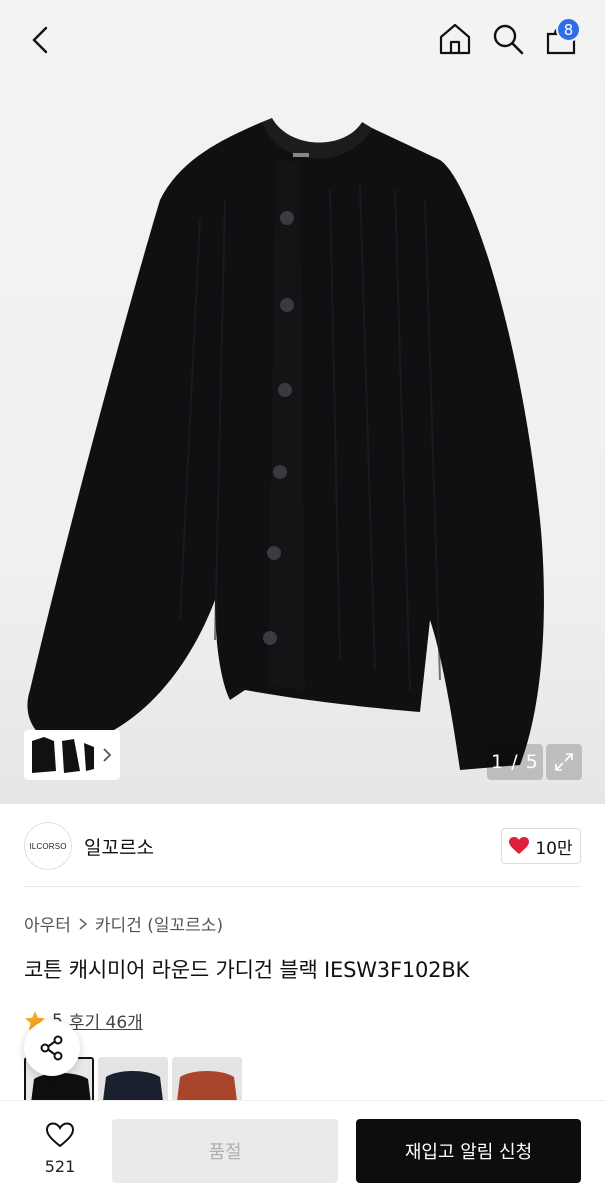  I want to click on brand-like-count: 10만, so click(554, 848).